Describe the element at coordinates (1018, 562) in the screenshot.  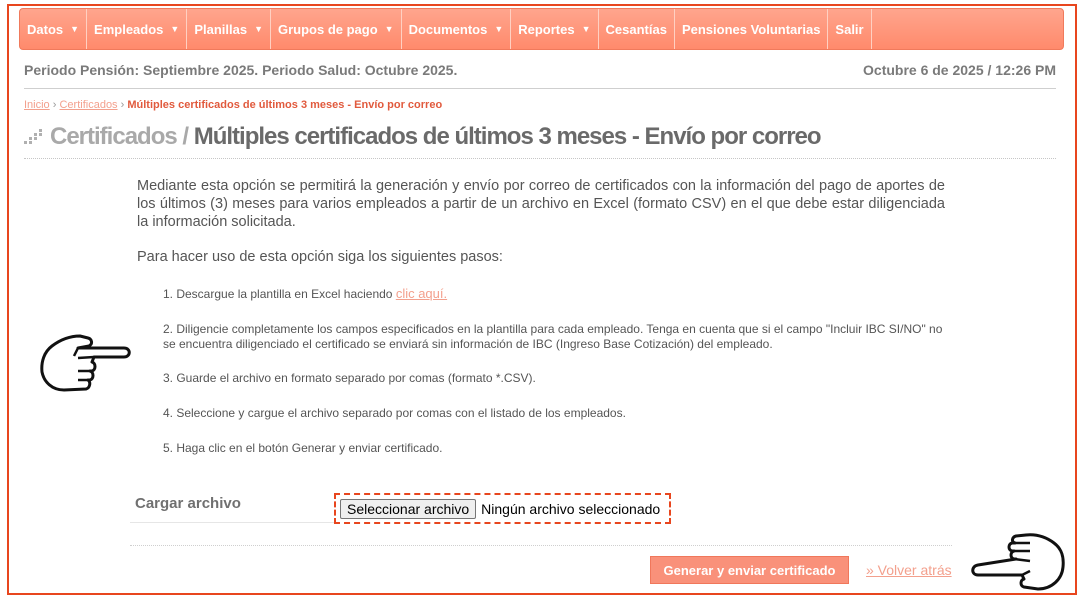
I see `pointing-hand-left-icon` at that location.